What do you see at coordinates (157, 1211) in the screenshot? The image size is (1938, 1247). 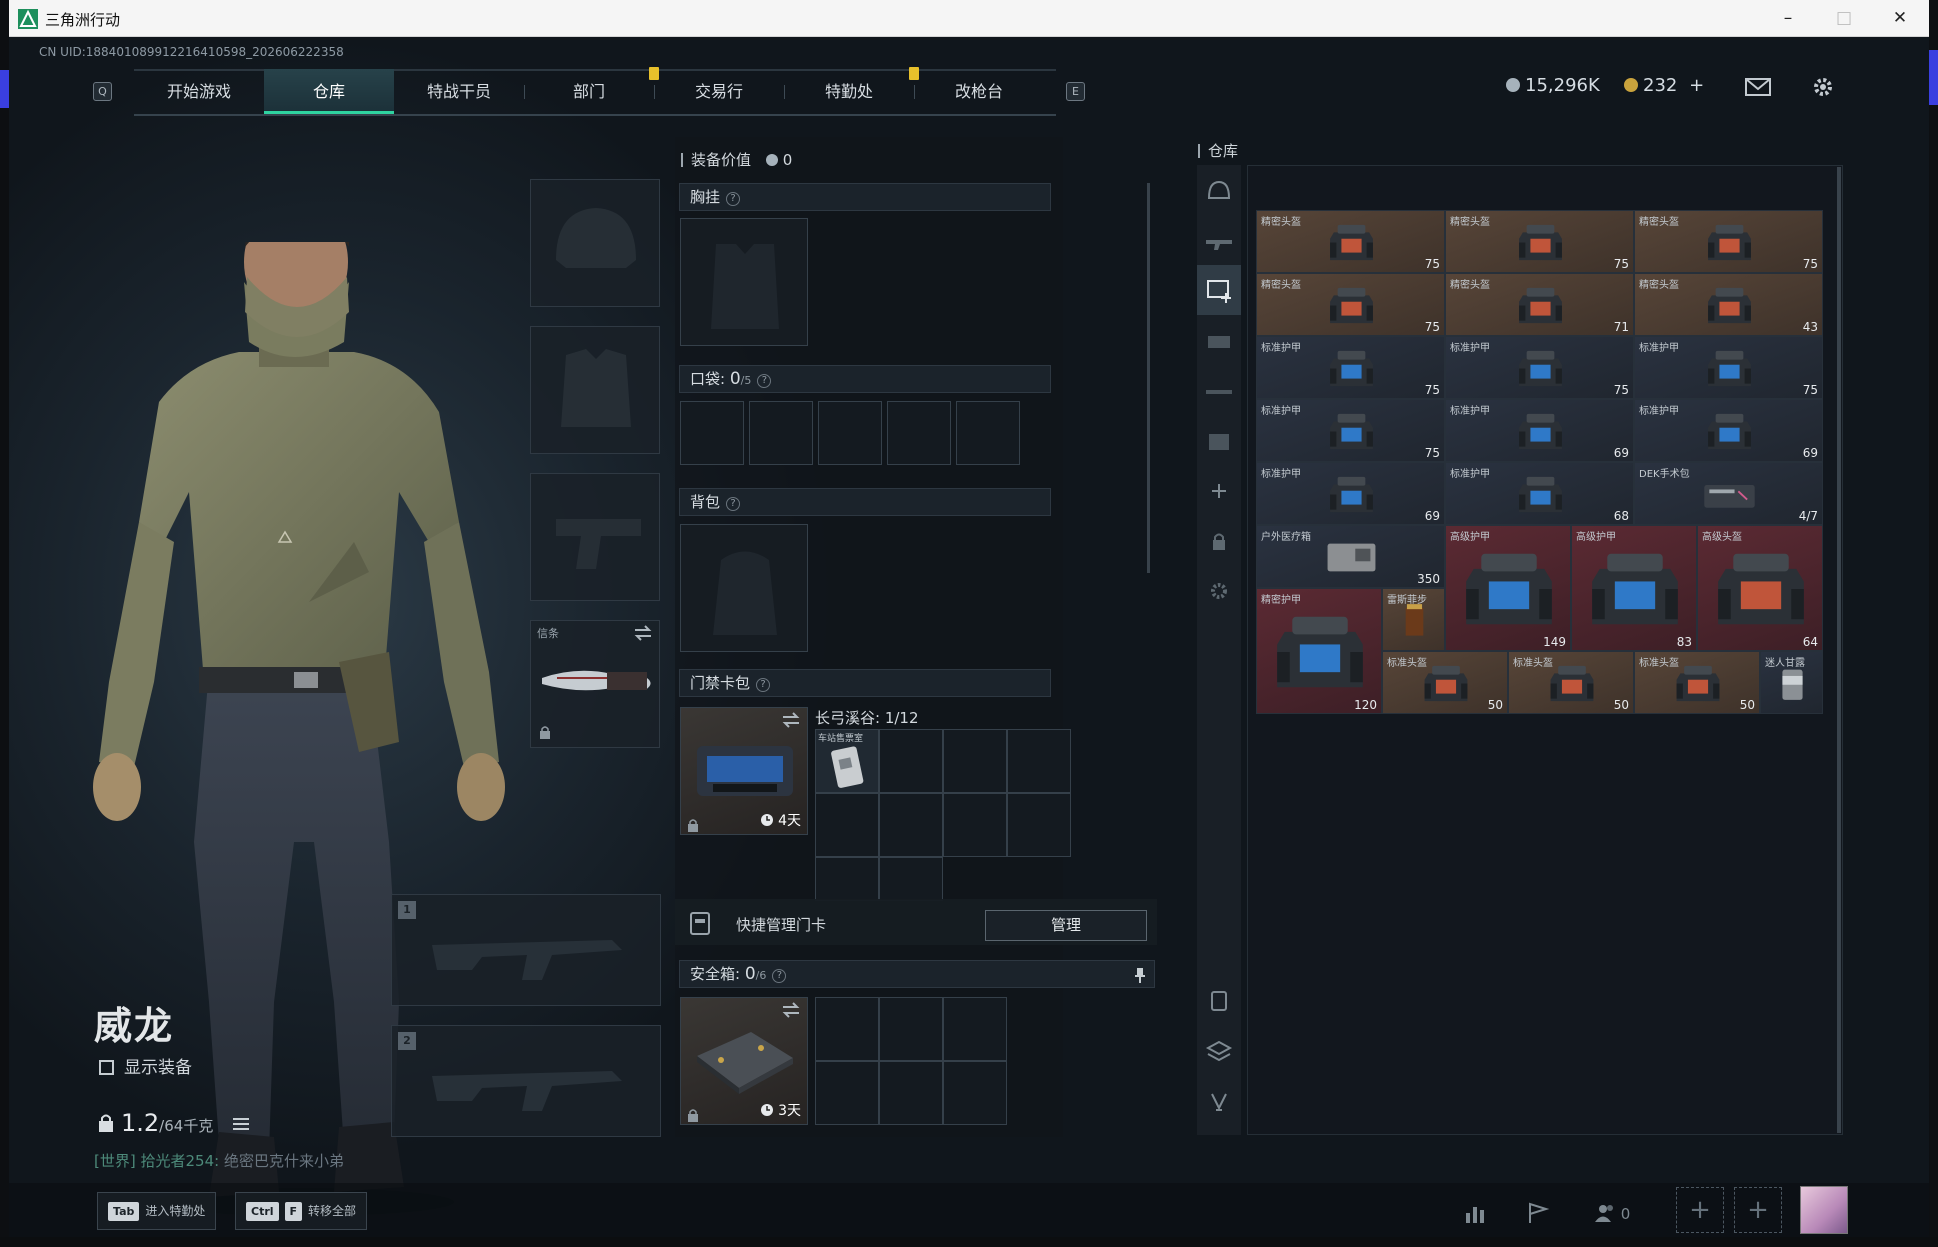 I see `enter-special-ops-hint: Tab 进入特勤处` at bounding box center [157, 1211].